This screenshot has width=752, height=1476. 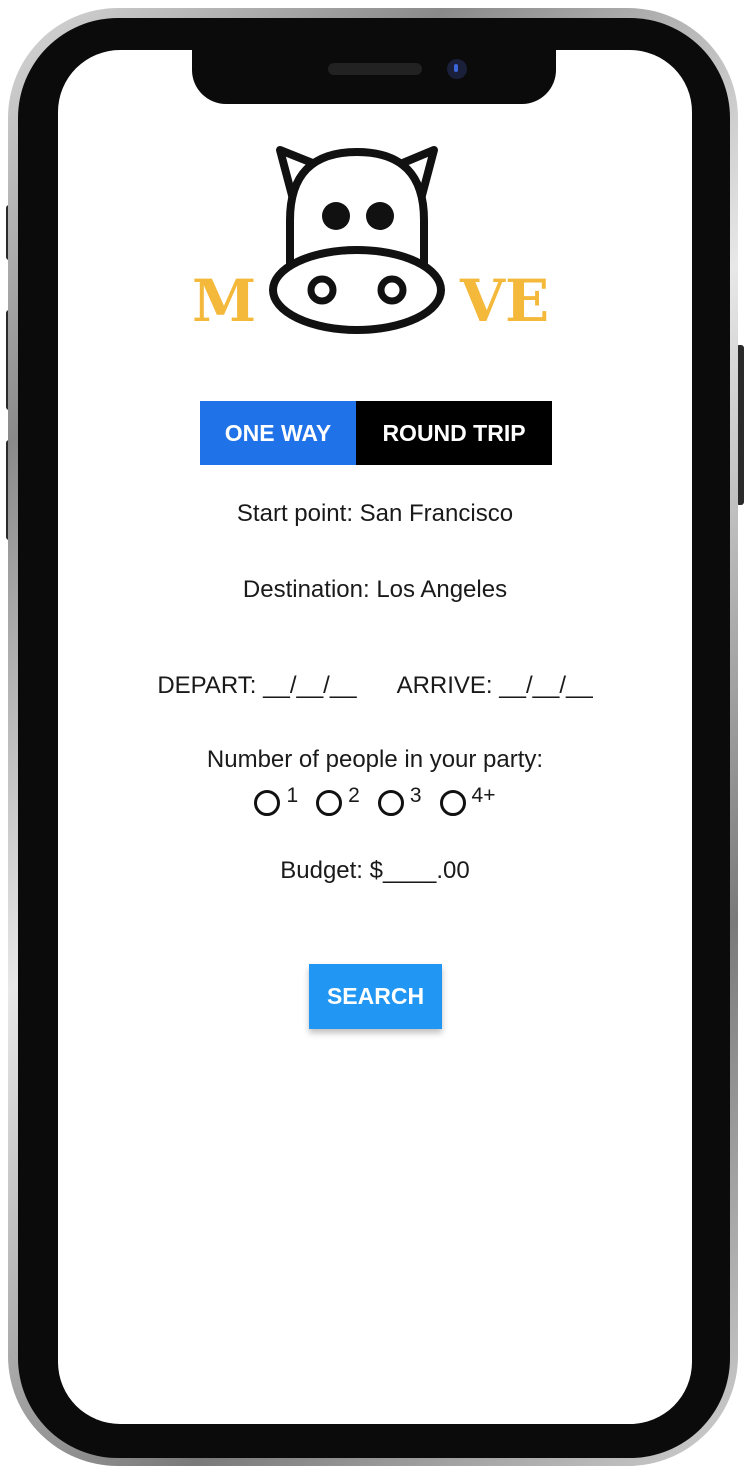 What do you see at coordinates (483, 795) in the screenshot?
I see `party-size-option-label: 4+` at bounding box center [483, 795].